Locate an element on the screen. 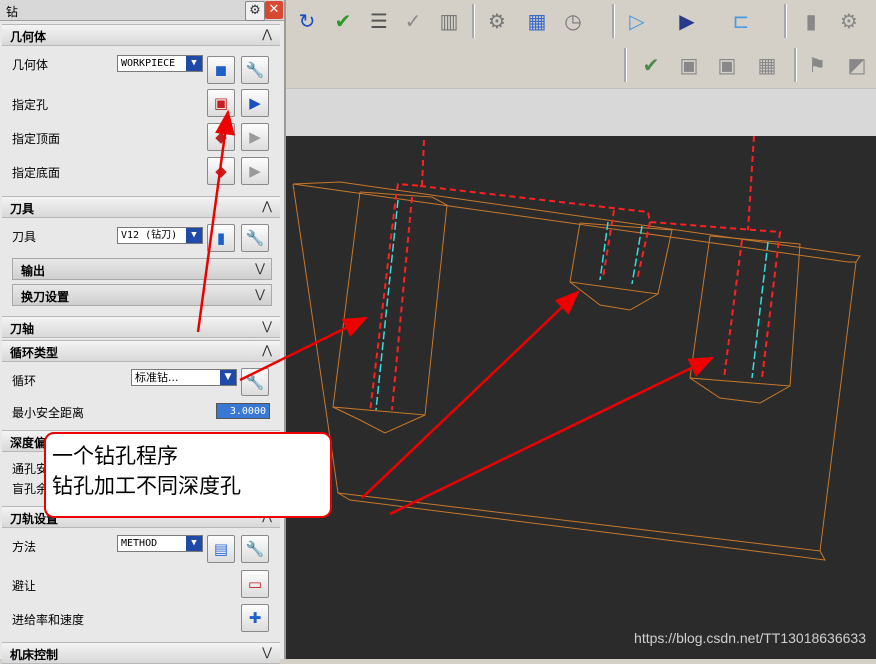 The image size is (876, 664). annotation-line2: 钻孔加工不同深度孔 is located at coordinates (146, 486).